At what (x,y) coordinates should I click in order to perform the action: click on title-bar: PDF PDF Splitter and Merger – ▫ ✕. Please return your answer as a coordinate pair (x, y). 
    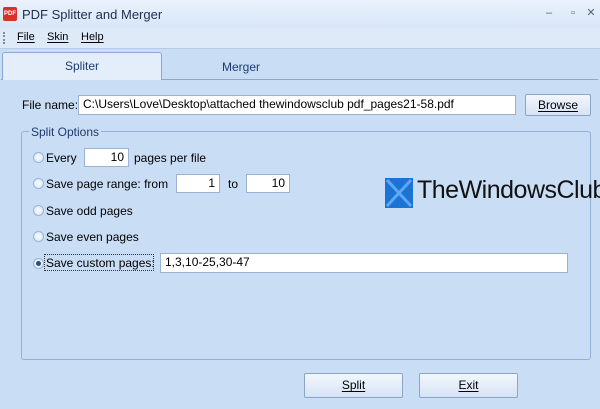
    Looking at the image, I should click on (300, 14).